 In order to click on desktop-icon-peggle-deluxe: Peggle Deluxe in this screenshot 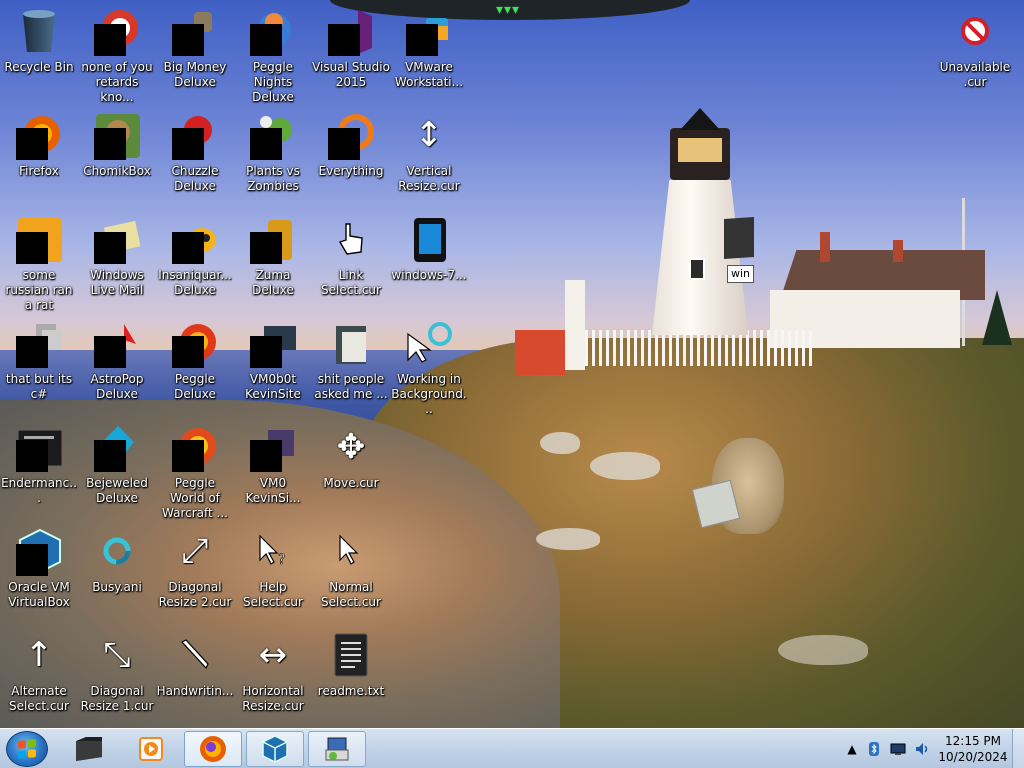, I will do `click(195, 366)`.